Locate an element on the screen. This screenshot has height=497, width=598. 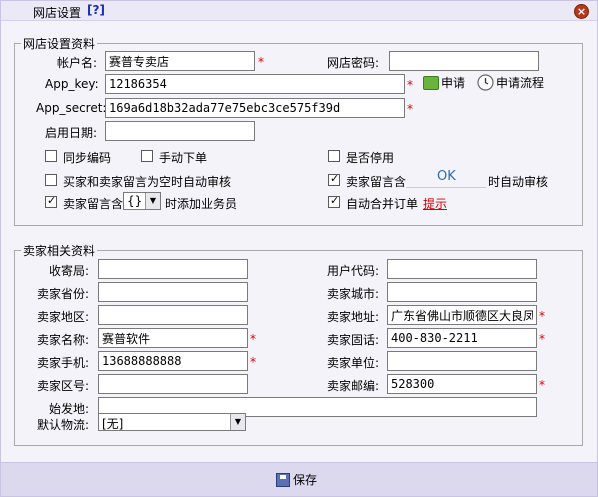
postcode-input is located at coordinates (462, 384).